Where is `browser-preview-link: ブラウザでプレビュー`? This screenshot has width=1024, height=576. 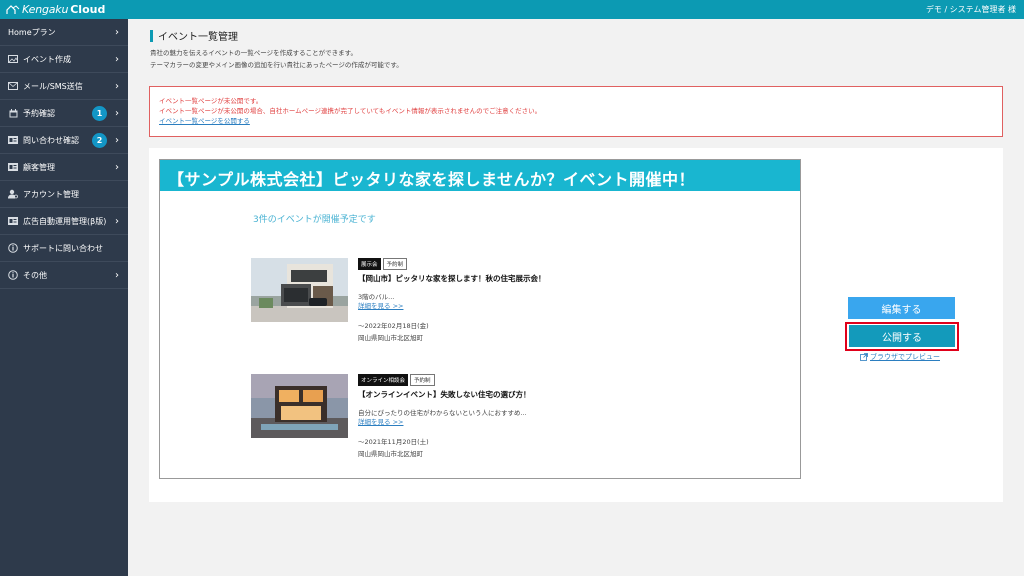
browser-preview-link: ブラウザでプレビュー is located at coordinates (900, 357).